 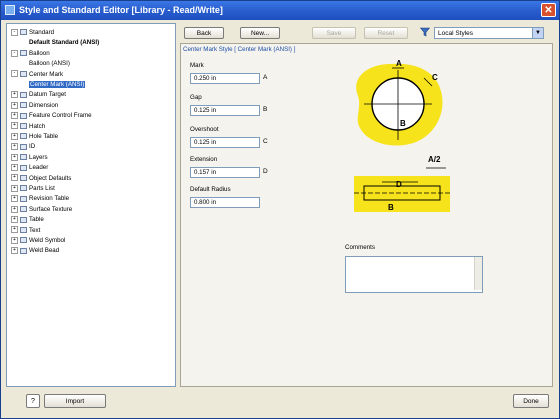 I want to click on hole-table-icon, so click(x=23, y=136).